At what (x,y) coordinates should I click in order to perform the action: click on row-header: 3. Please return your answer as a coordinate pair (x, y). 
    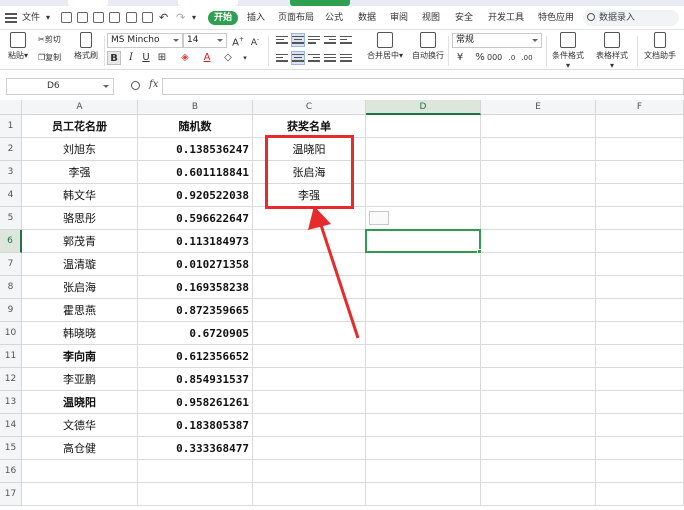
    Looking at the image, I should click on (11, 172).